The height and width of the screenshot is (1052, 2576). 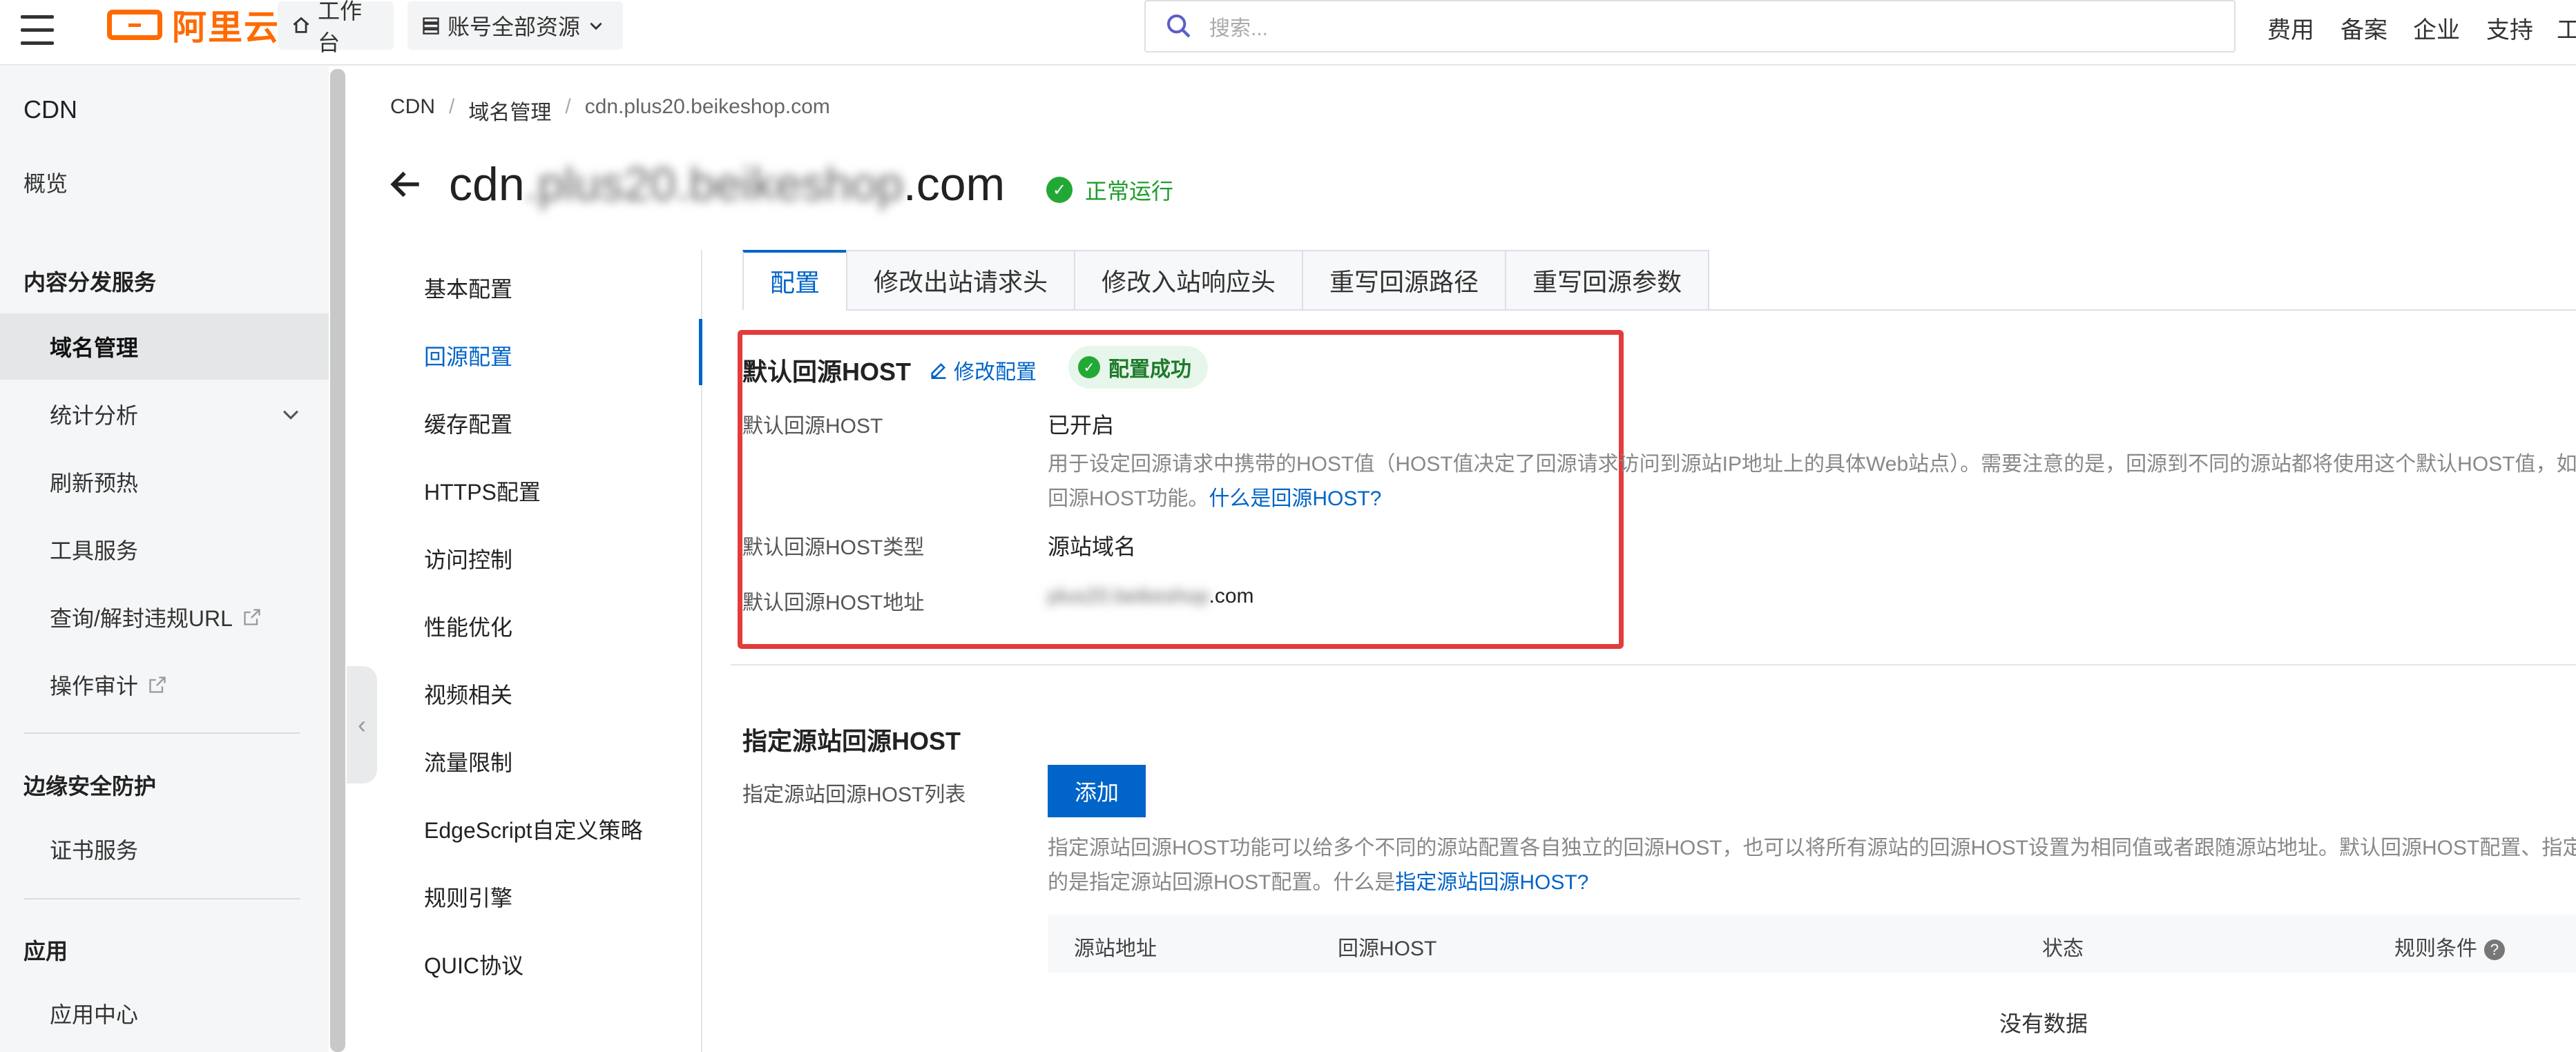 I want to click on breadcrumb-cdn: CDN, so click(x=412, y=111).